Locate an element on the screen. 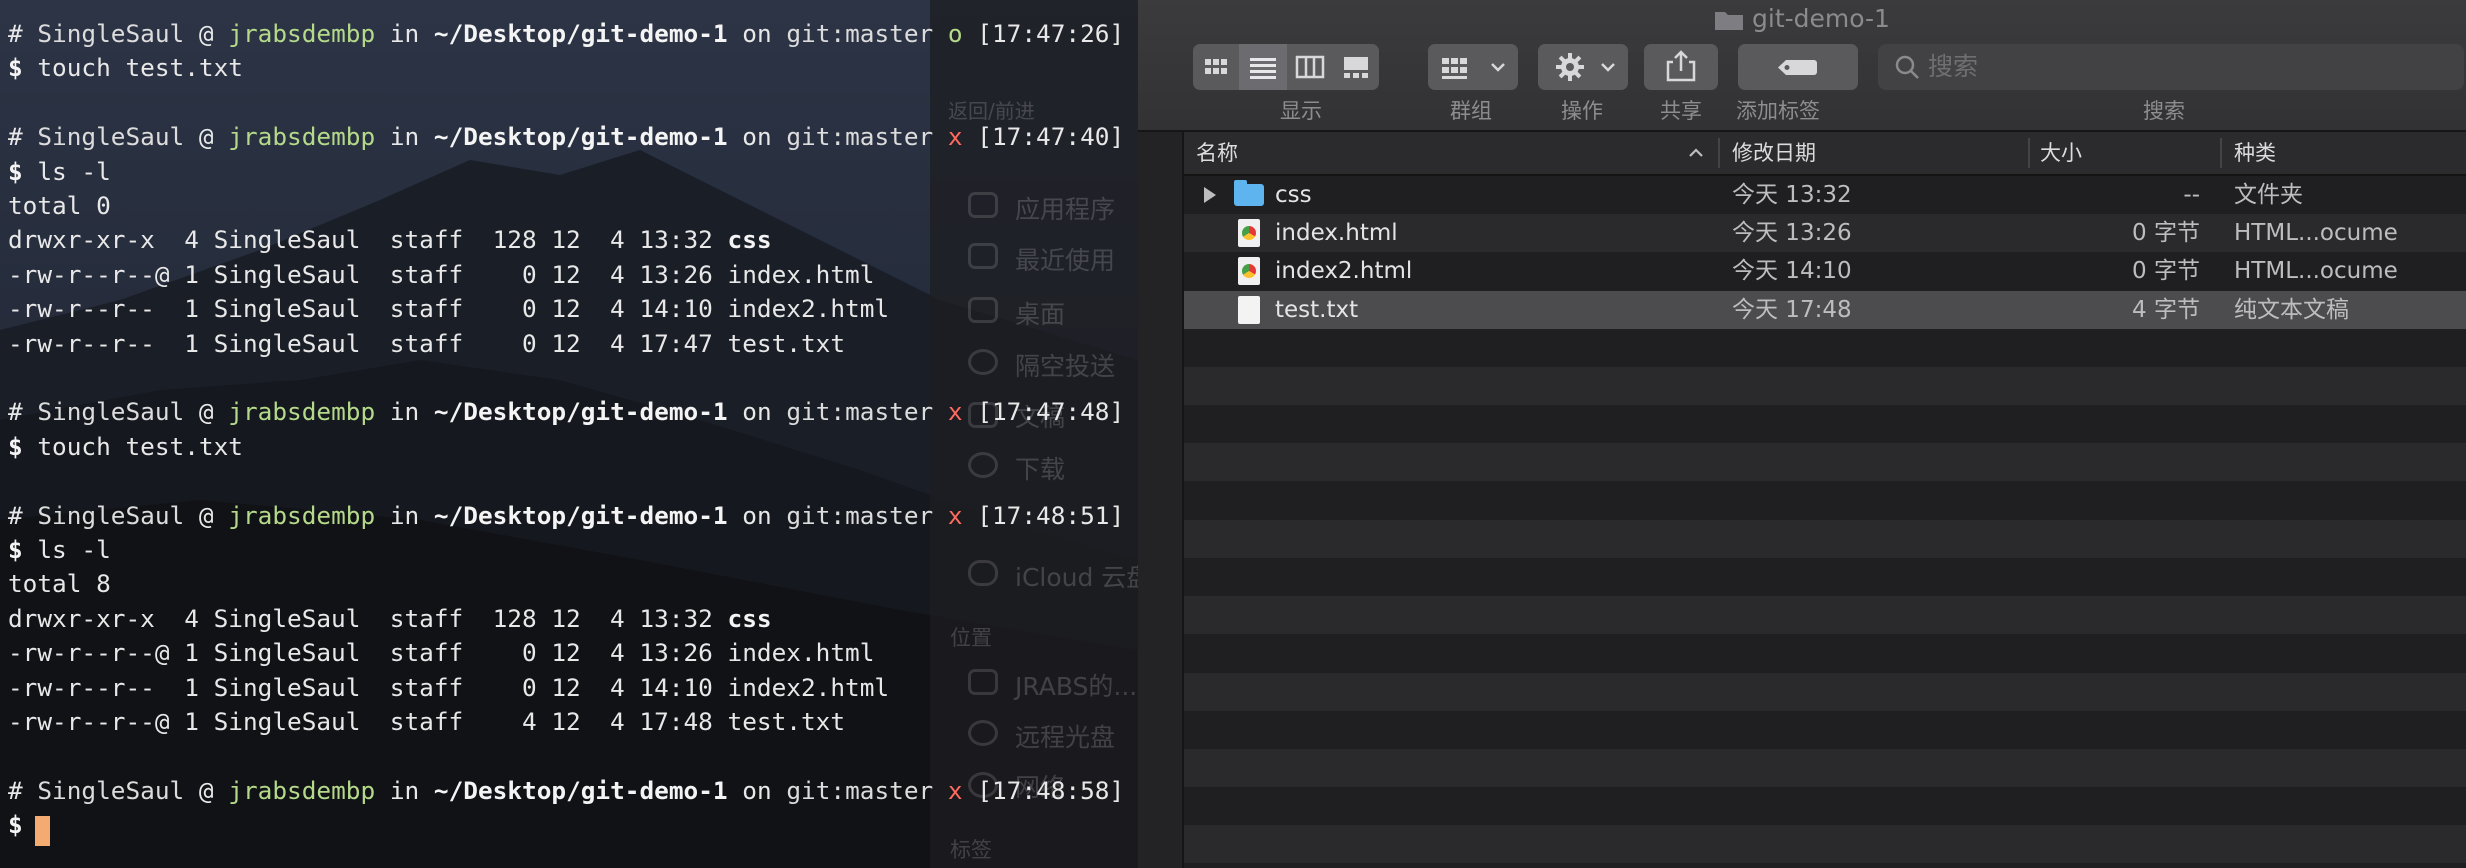  share-icon is located at coordinates (1681, 66).